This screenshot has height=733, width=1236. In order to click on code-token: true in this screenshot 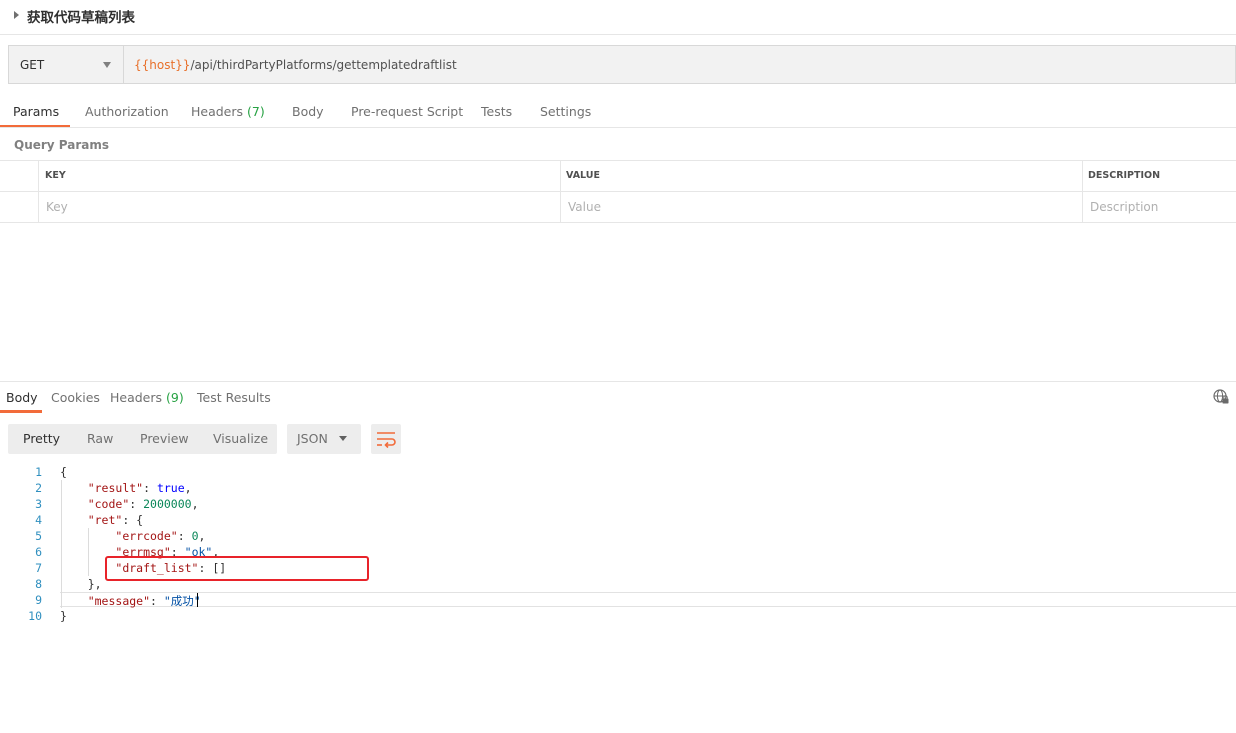, I will do `click(170, 488)`.